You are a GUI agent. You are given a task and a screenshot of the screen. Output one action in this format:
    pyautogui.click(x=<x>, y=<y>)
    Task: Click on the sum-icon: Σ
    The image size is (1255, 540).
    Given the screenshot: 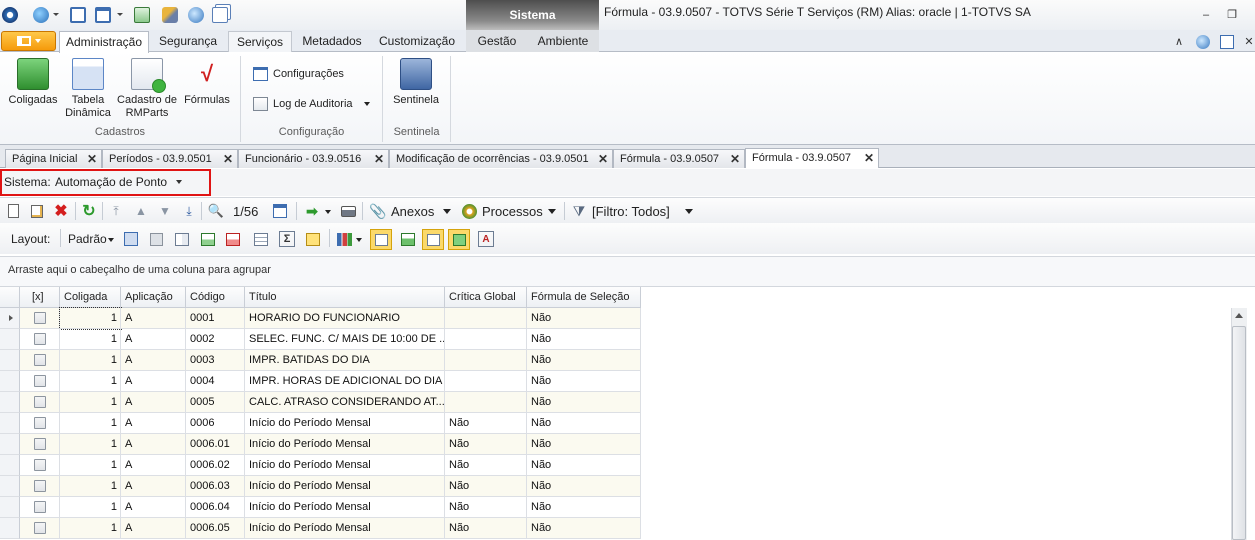 What is the action you would take?
    pyautogui.click(x=287, y=239)
    